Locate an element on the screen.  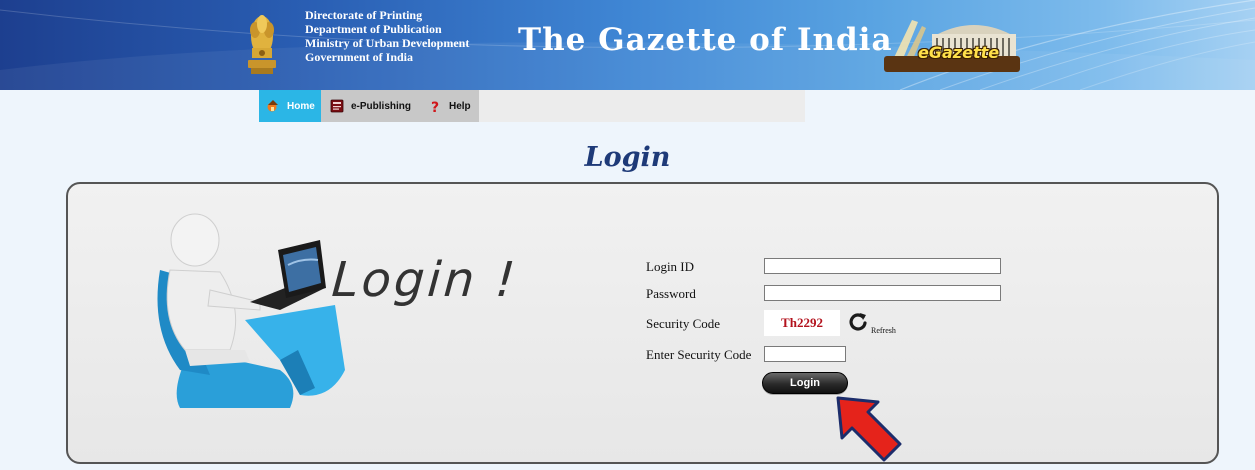
org-line-directorate: Directorate of Printing is located at coordinates (364, 15).